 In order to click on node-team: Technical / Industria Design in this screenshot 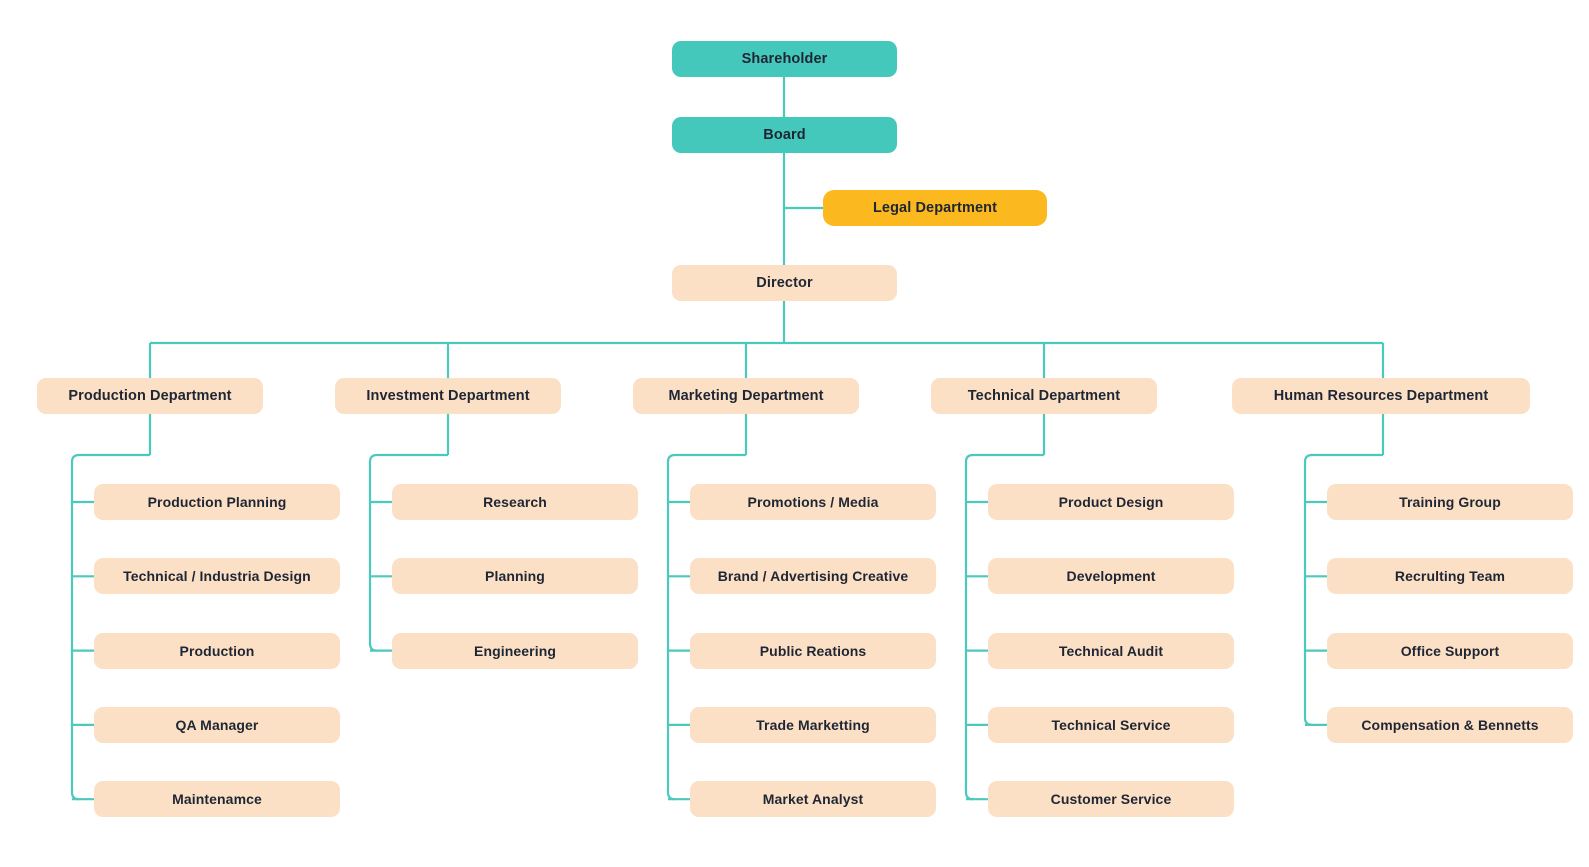, I will do `click(217, 576)`.